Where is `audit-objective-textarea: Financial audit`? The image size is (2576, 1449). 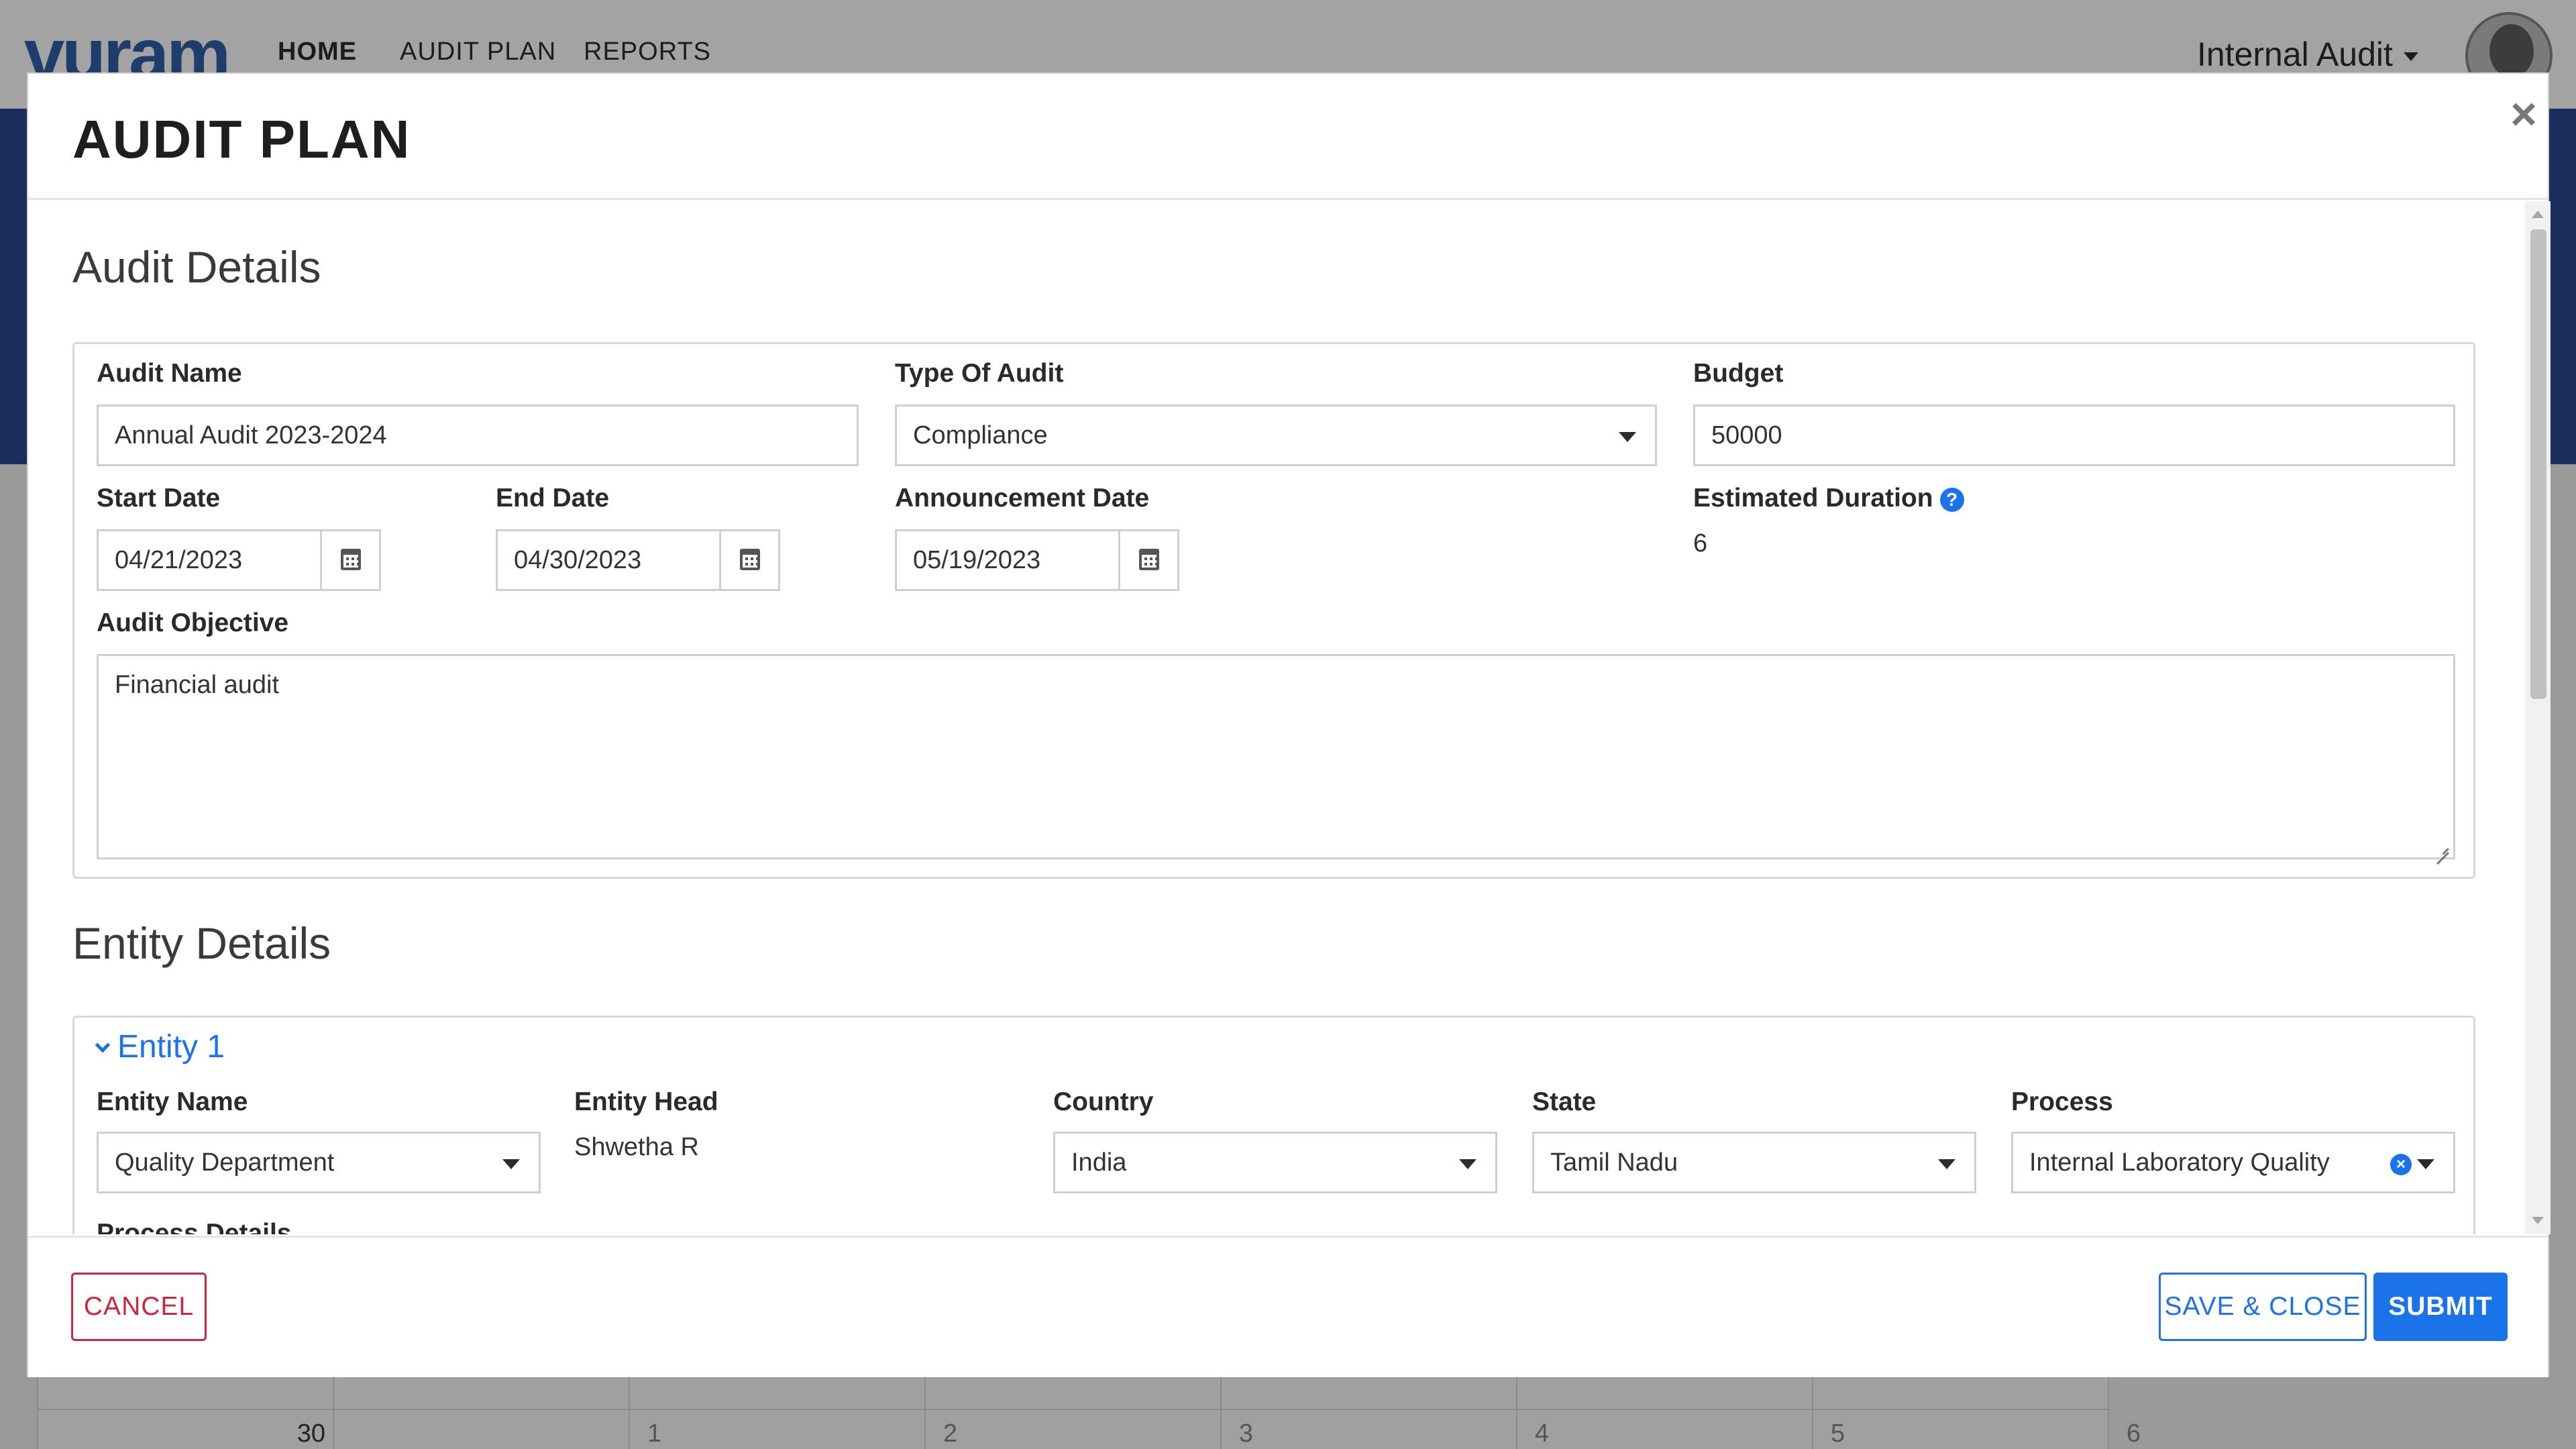
audit-objective-textarea: Financial audit is located at coordinates (1276, 756).